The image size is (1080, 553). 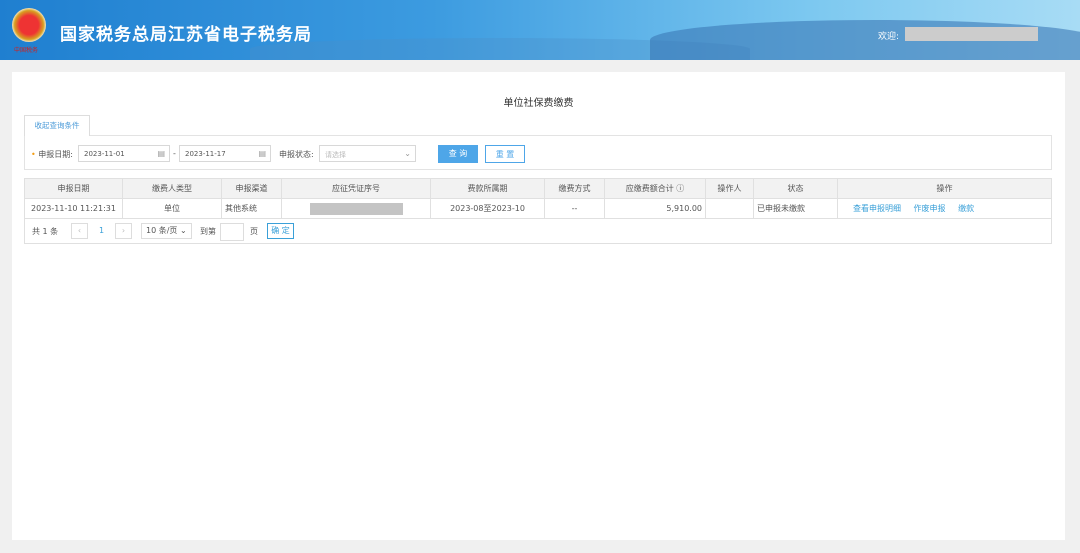 What do you see at coordinates (172, 188) in the screenshot?
I see `col-header: 缴费人类型` at bounding box center [172, 188].